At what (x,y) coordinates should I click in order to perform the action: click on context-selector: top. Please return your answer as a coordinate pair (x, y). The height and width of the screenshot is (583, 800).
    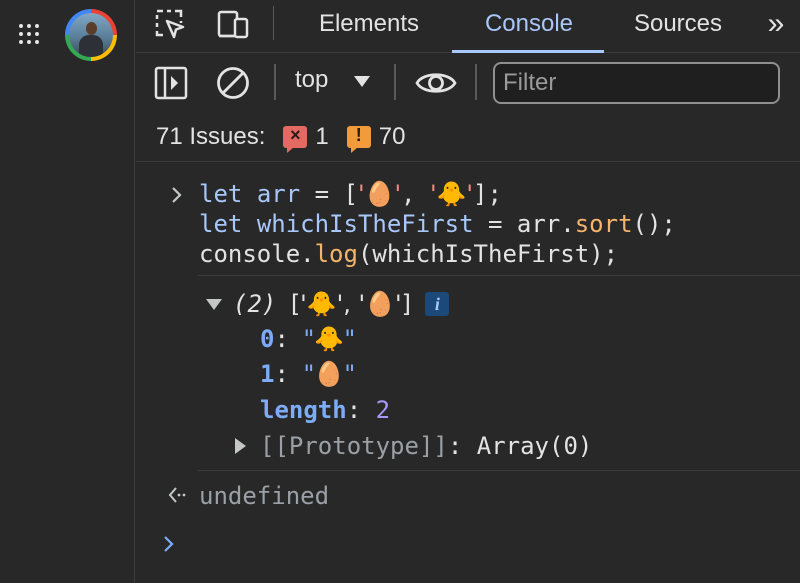
    Looking at the image, I should click on (311, 80).